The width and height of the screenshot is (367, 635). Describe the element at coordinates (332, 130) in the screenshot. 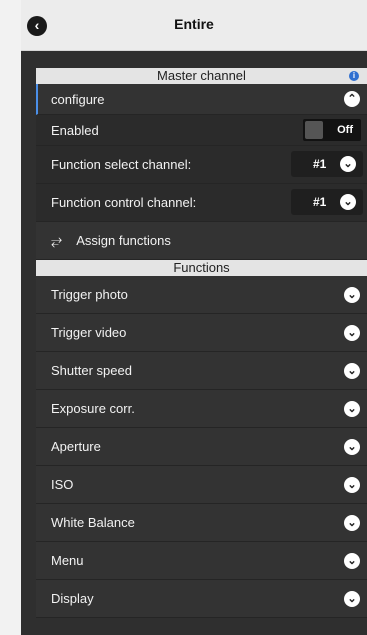

I see `enabled-toggle: Off` at that location.